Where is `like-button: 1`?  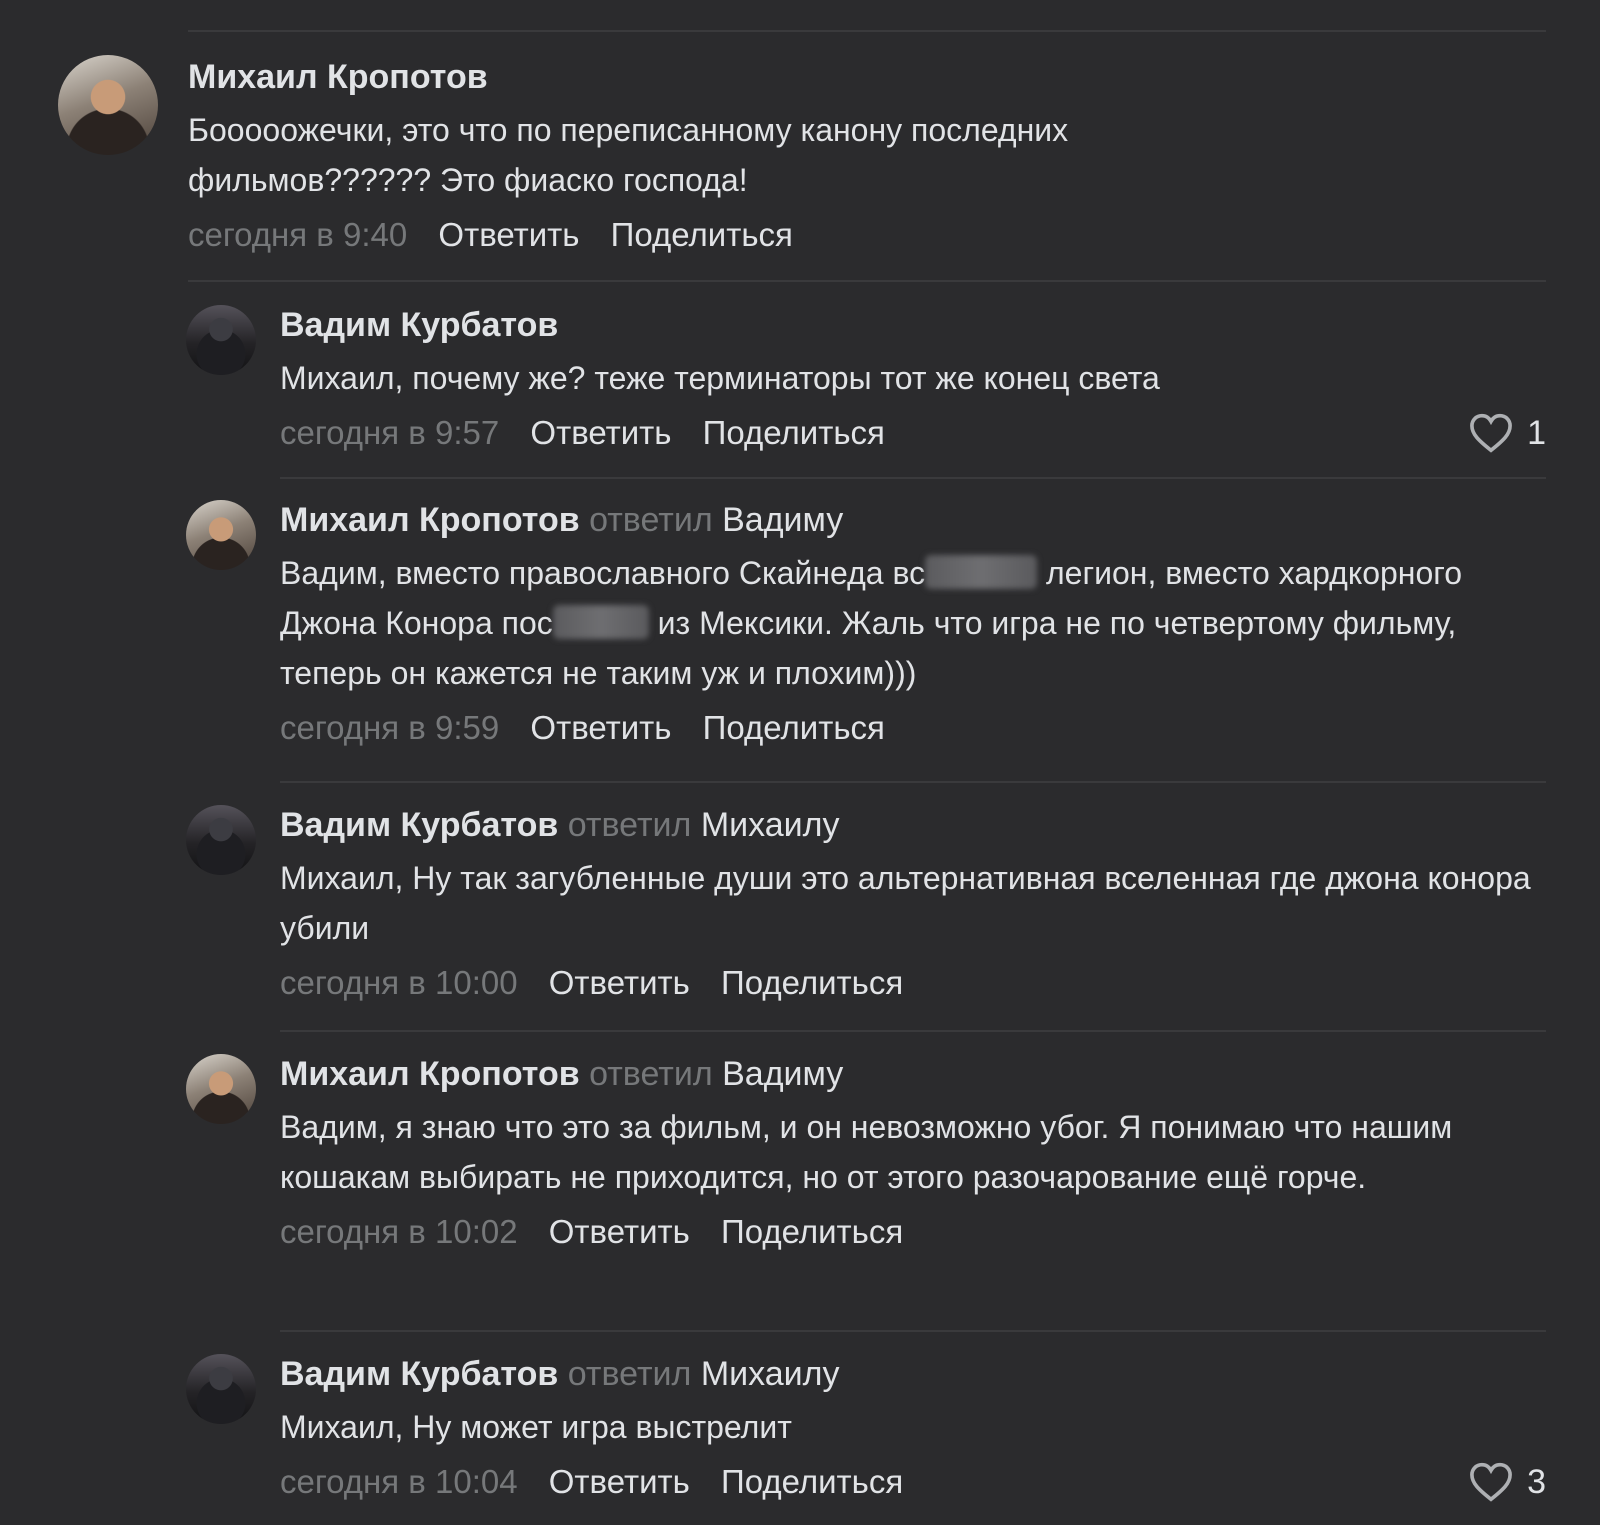
like-button: 1 is located at coordinates (1507, 433).